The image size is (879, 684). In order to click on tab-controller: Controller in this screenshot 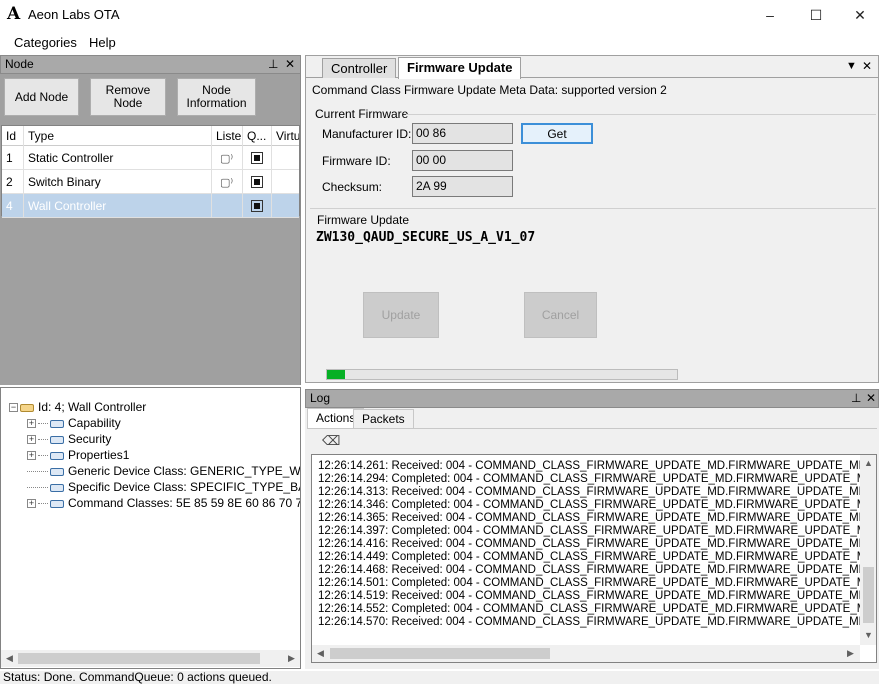, I will do `click(359, 68)`.